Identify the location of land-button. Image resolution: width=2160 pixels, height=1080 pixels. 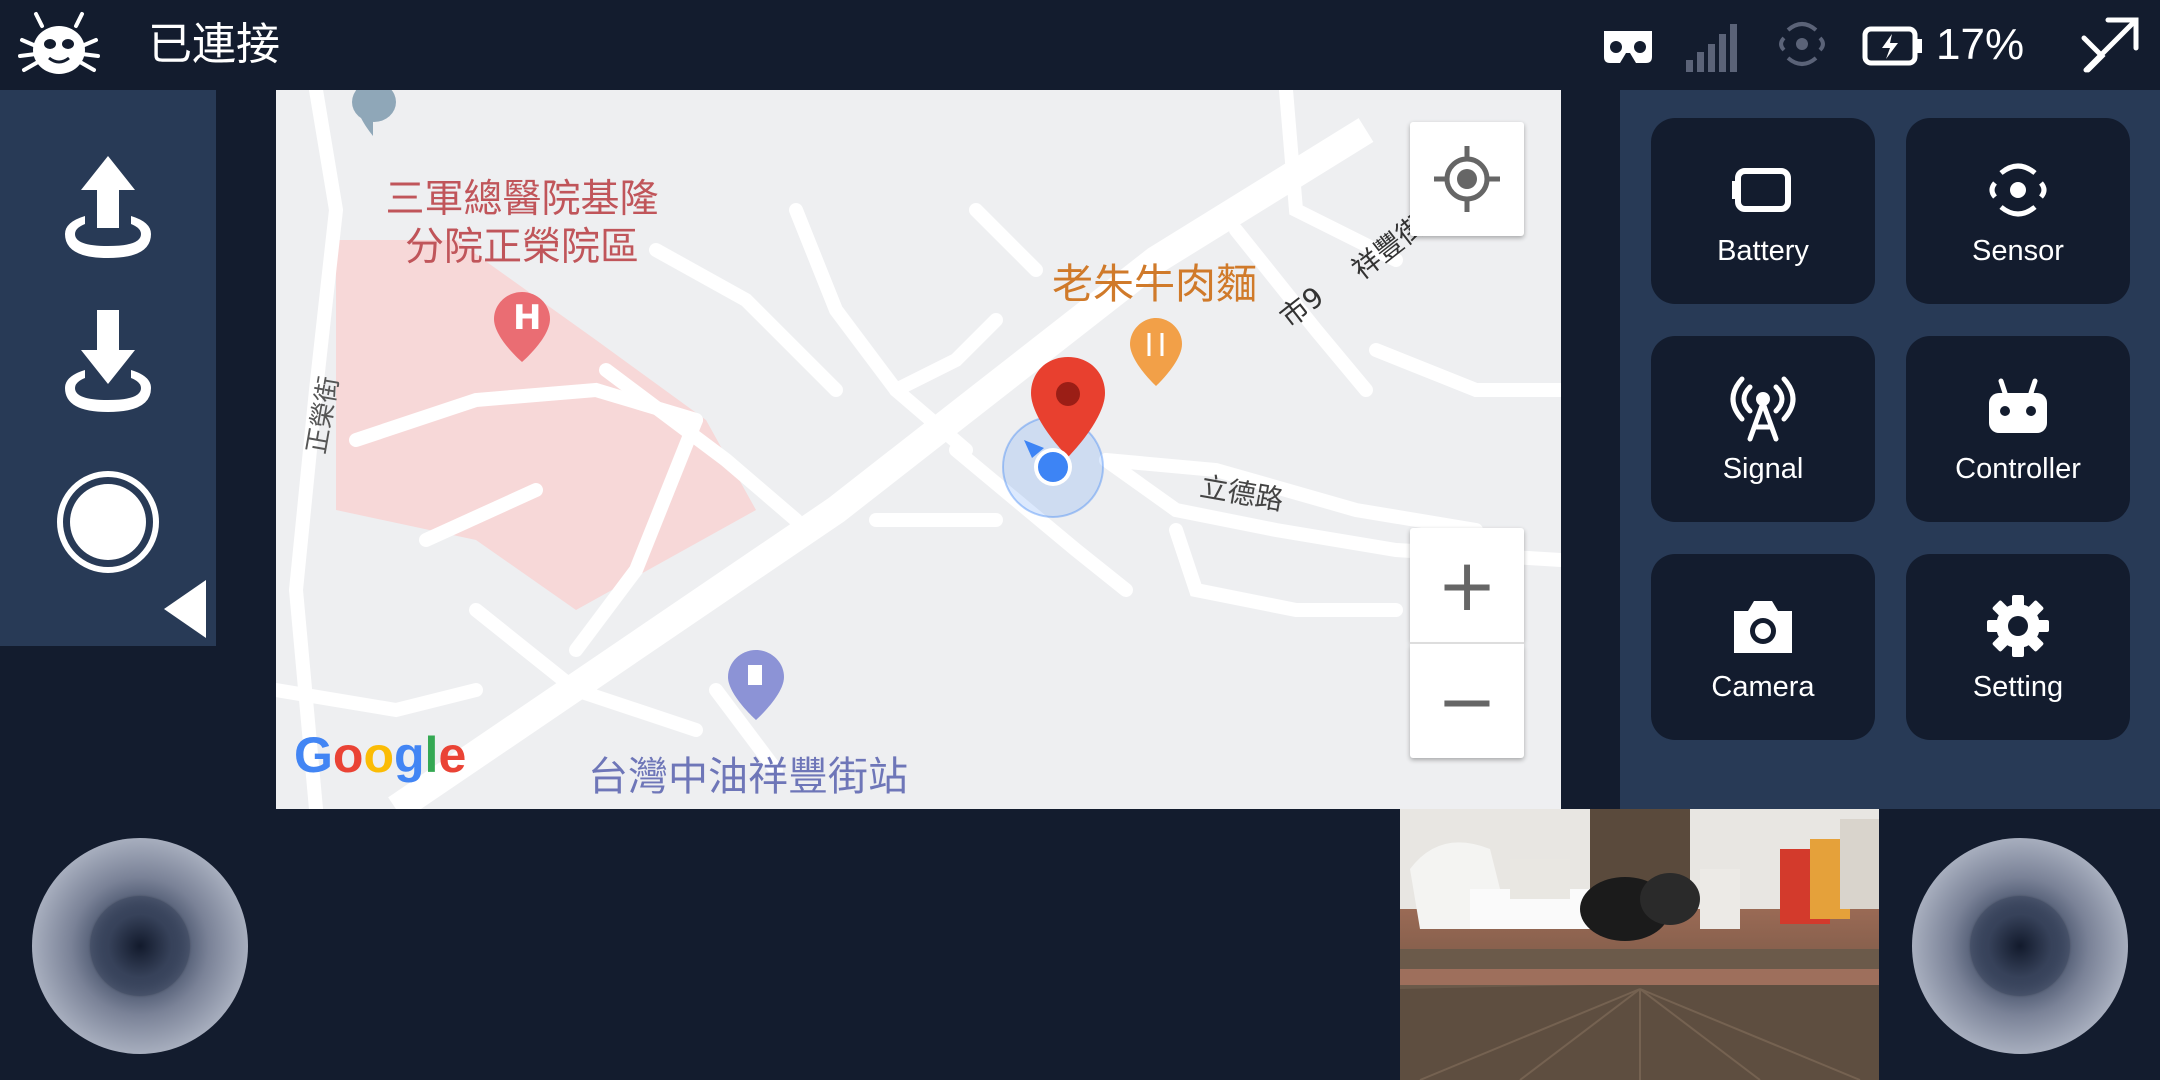
(108, 362).